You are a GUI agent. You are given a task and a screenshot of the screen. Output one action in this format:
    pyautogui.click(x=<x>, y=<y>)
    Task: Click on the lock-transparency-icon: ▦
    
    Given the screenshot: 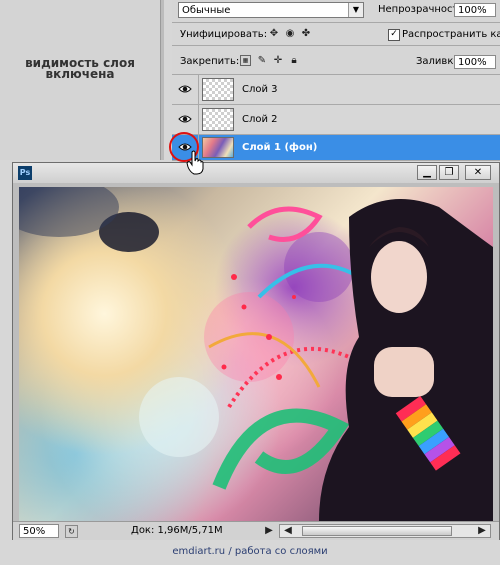 What is the action you would take?
    pyautogui.click(x=245, y=60)
    